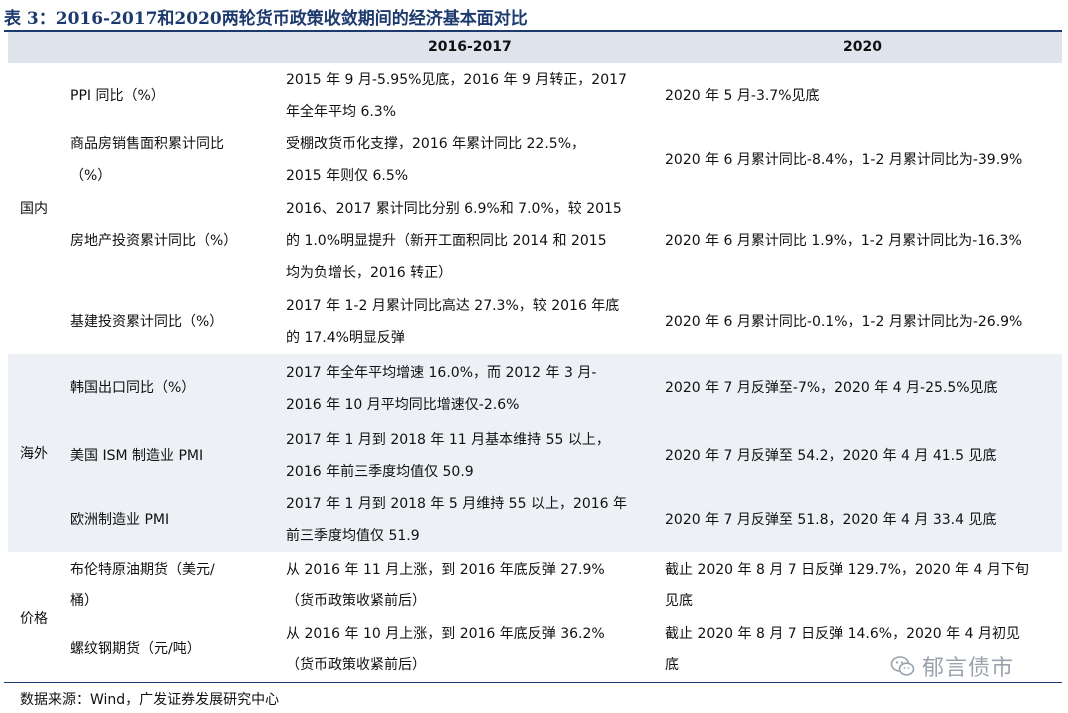  I want to click on cell-2016-2017: 2017 年全年平均增速 16.0%，而 2012 年 3 月-, so click(441, 373).